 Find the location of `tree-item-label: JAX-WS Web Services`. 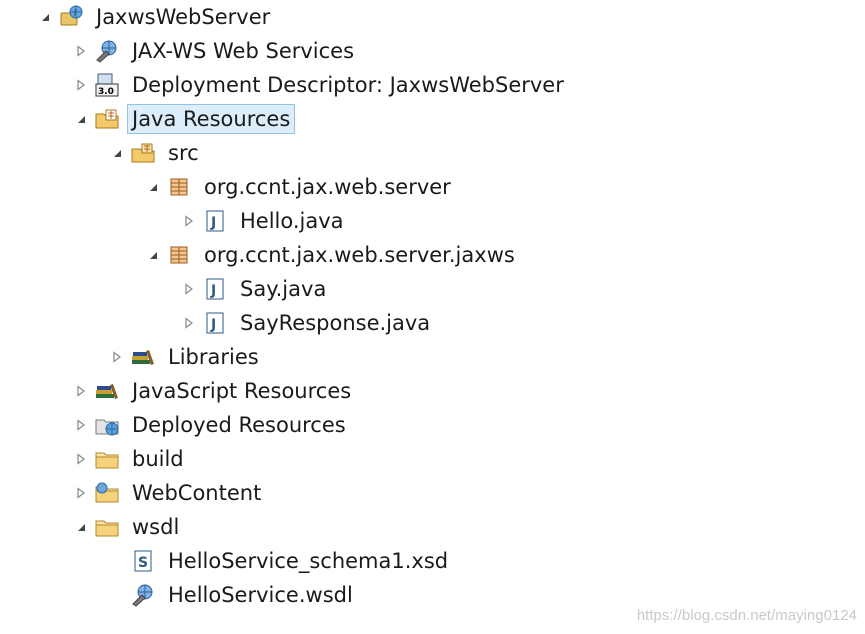

tree-item-label: JAX-WS Web Services is located at coordinates (243, 51).